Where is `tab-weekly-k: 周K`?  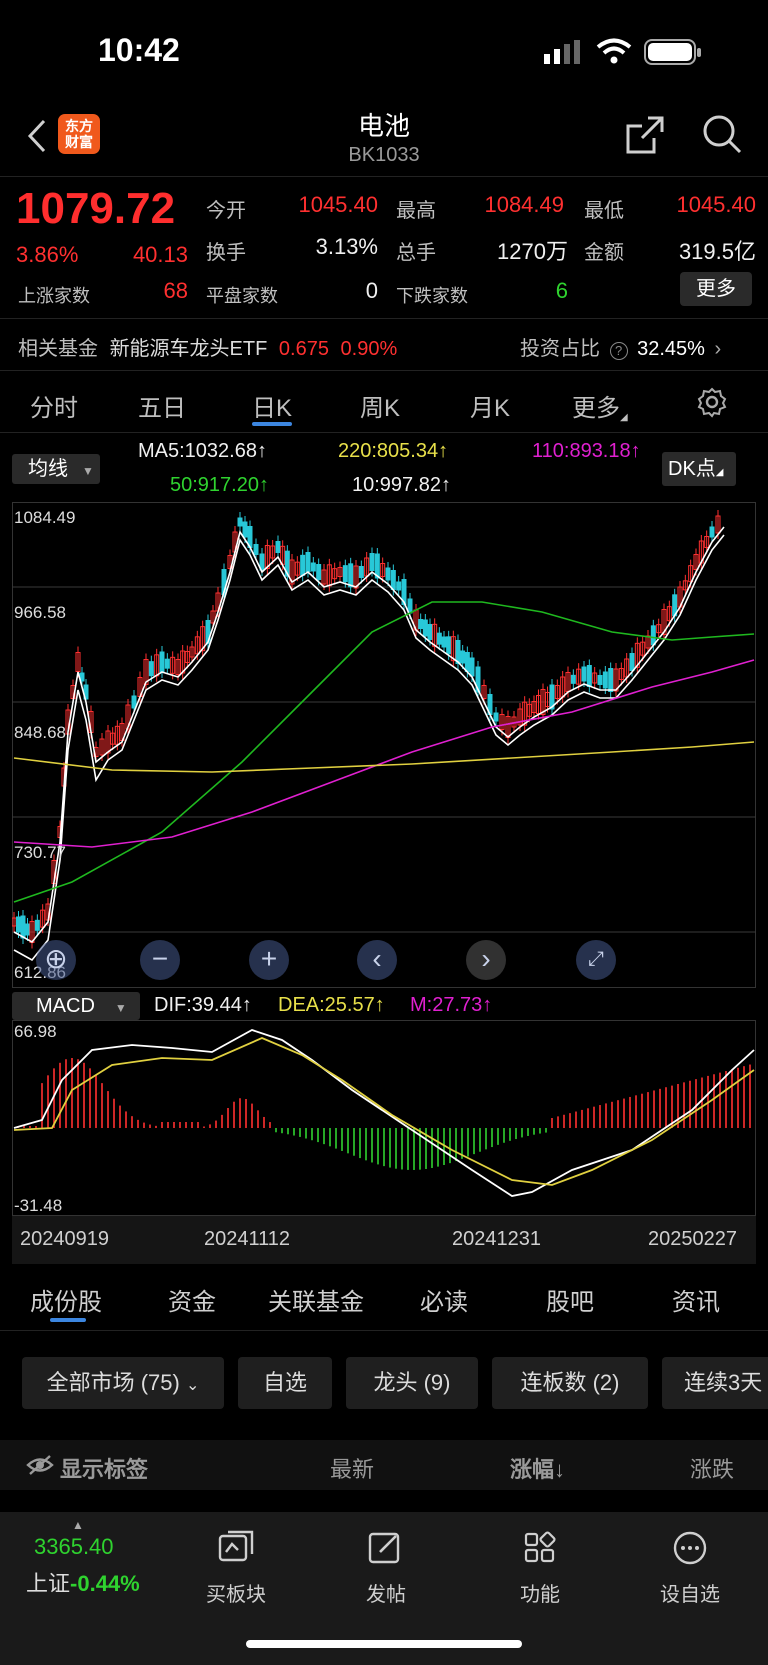
tab-weekly-k: 周K is located at coordinates (380, 405).